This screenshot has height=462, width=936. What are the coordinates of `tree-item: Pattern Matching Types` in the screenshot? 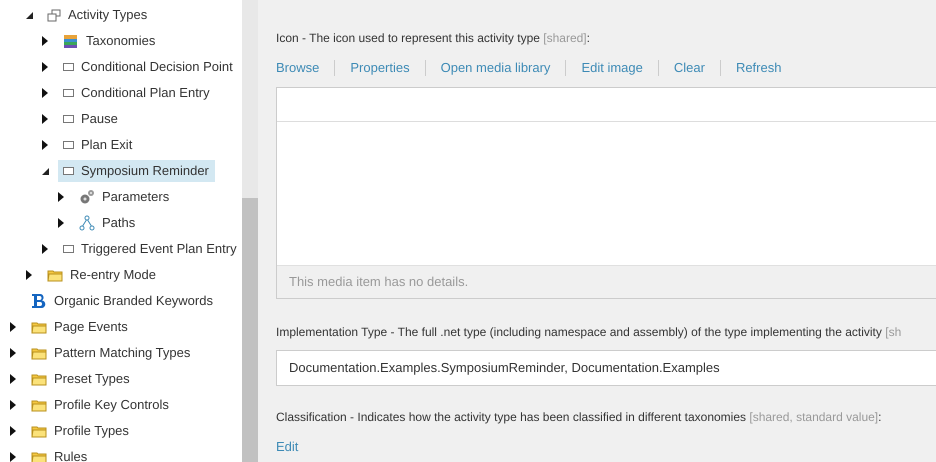 It's located at (111, 353).